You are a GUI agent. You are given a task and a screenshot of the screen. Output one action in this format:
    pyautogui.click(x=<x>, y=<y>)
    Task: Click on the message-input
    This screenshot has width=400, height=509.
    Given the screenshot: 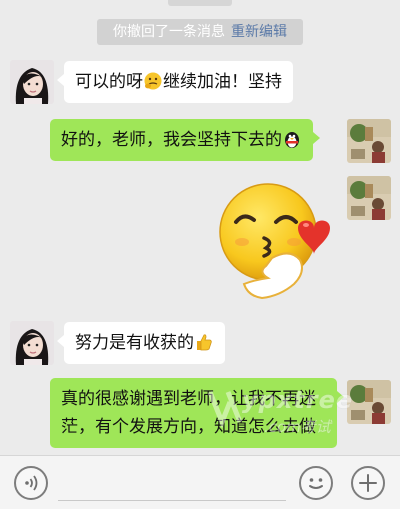 What is the action you would take?
    pyautogui.click(x=172, y=483)
    